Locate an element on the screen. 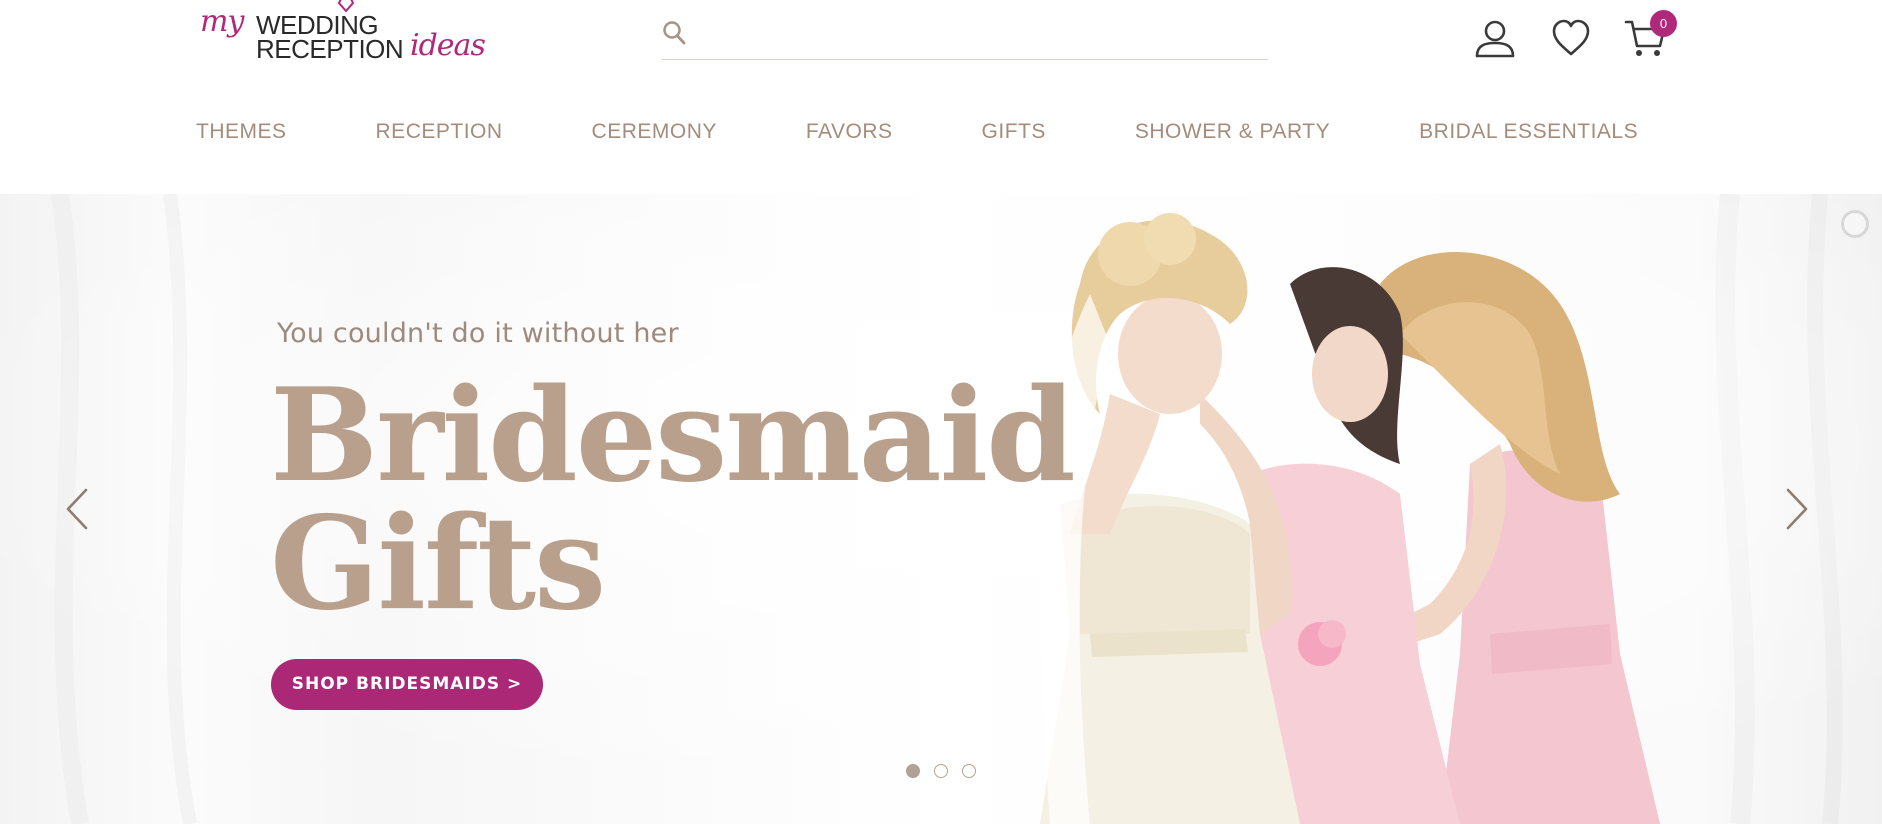 Image resolution: width=1882 pixels, height=824 pixels. hero-headline: Bridesmaid Gifts is located at coordinates (673, 500).